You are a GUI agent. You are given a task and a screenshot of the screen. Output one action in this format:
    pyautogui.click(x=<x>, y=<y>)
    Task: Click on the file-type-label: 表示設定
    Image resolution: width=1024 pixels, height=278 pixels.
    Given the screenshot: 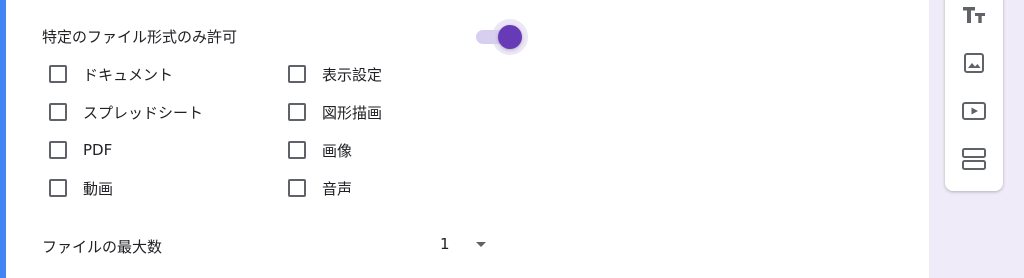 What is the action you would take?
    pyautogui.click(x=352, y=74)
    